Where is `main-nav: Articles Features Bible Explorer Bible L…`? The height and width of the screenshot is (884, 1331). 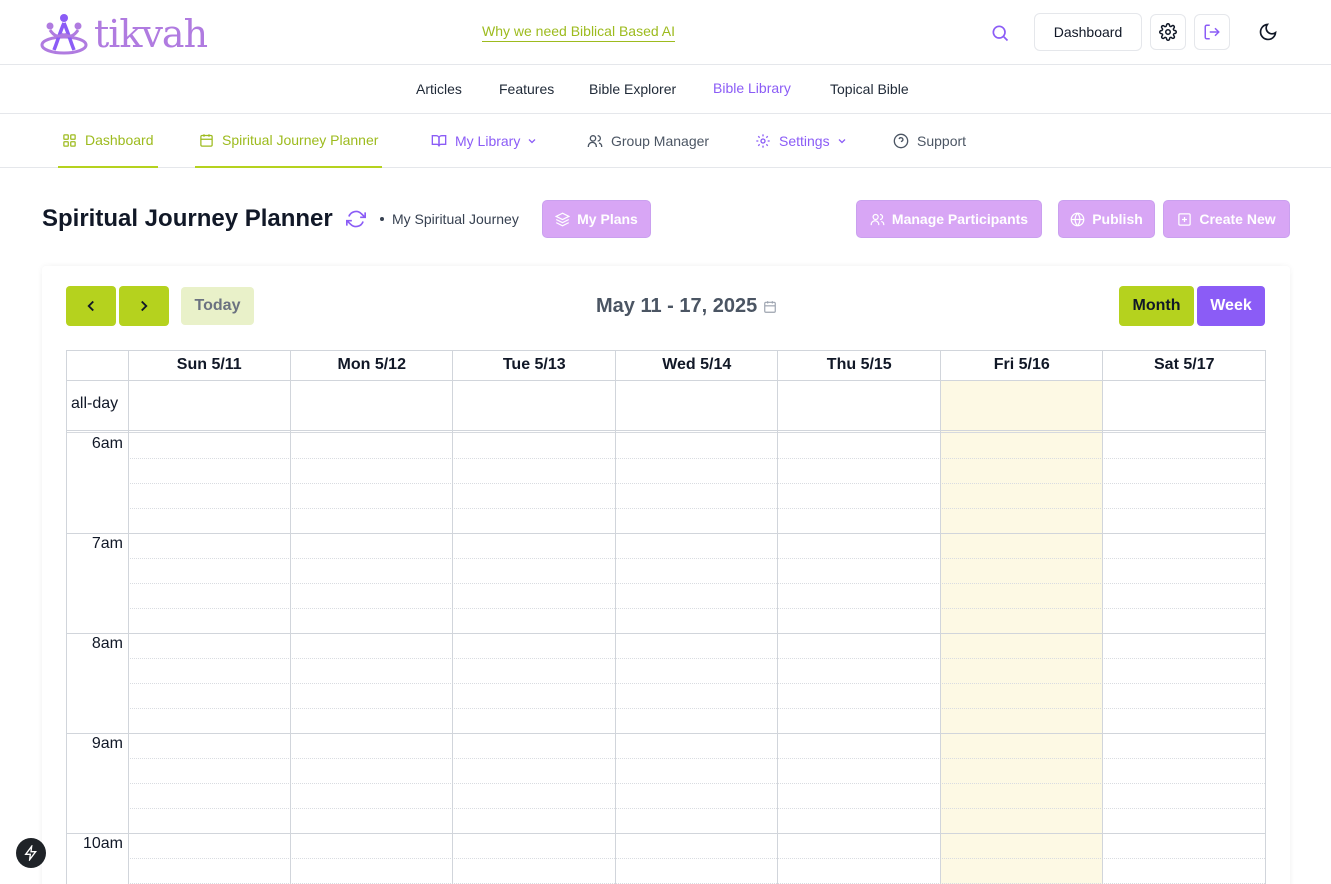
main-nav: Articles Features Bible Explorer Bible L… is located at coordinates (665, 89).